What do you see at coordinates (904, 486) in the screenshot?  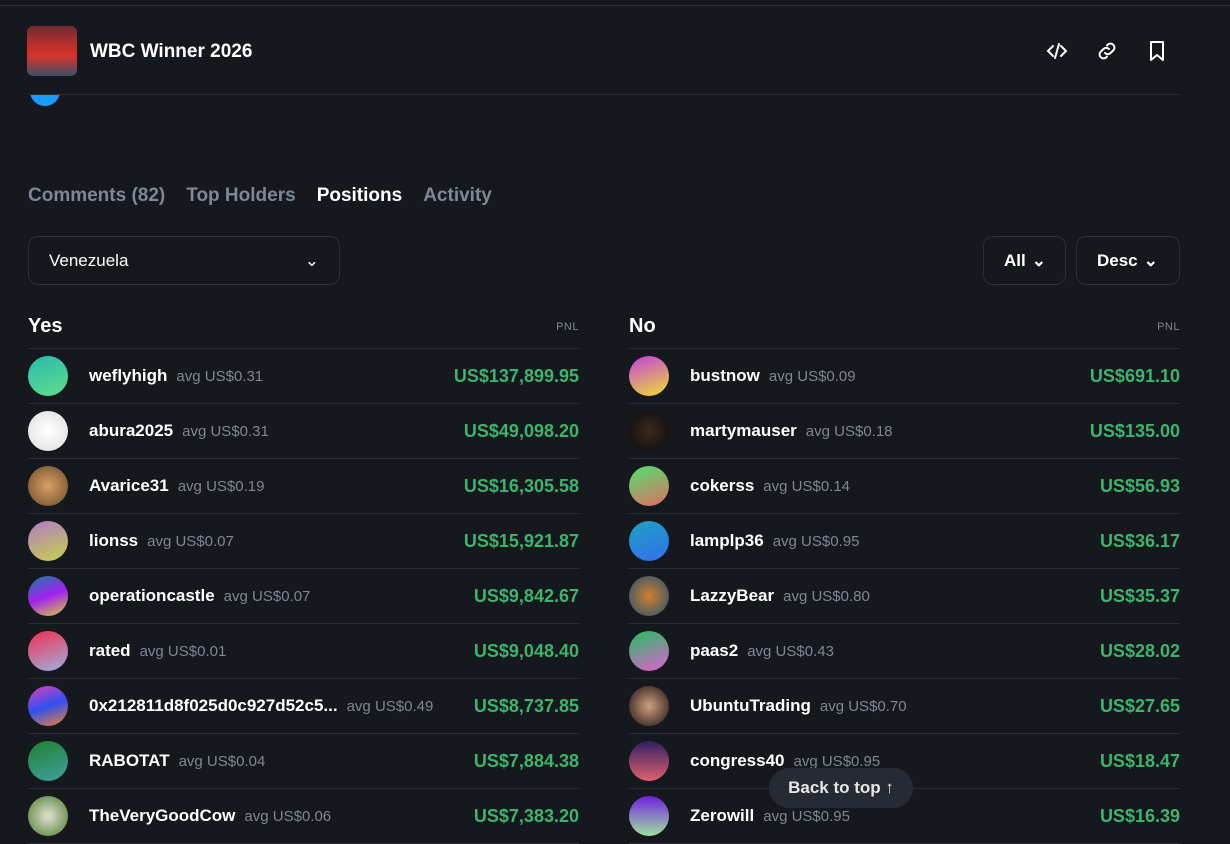 I see `holder-row: cokerss avg US$0.14 US$56.93` at bounding box center [904, 486].